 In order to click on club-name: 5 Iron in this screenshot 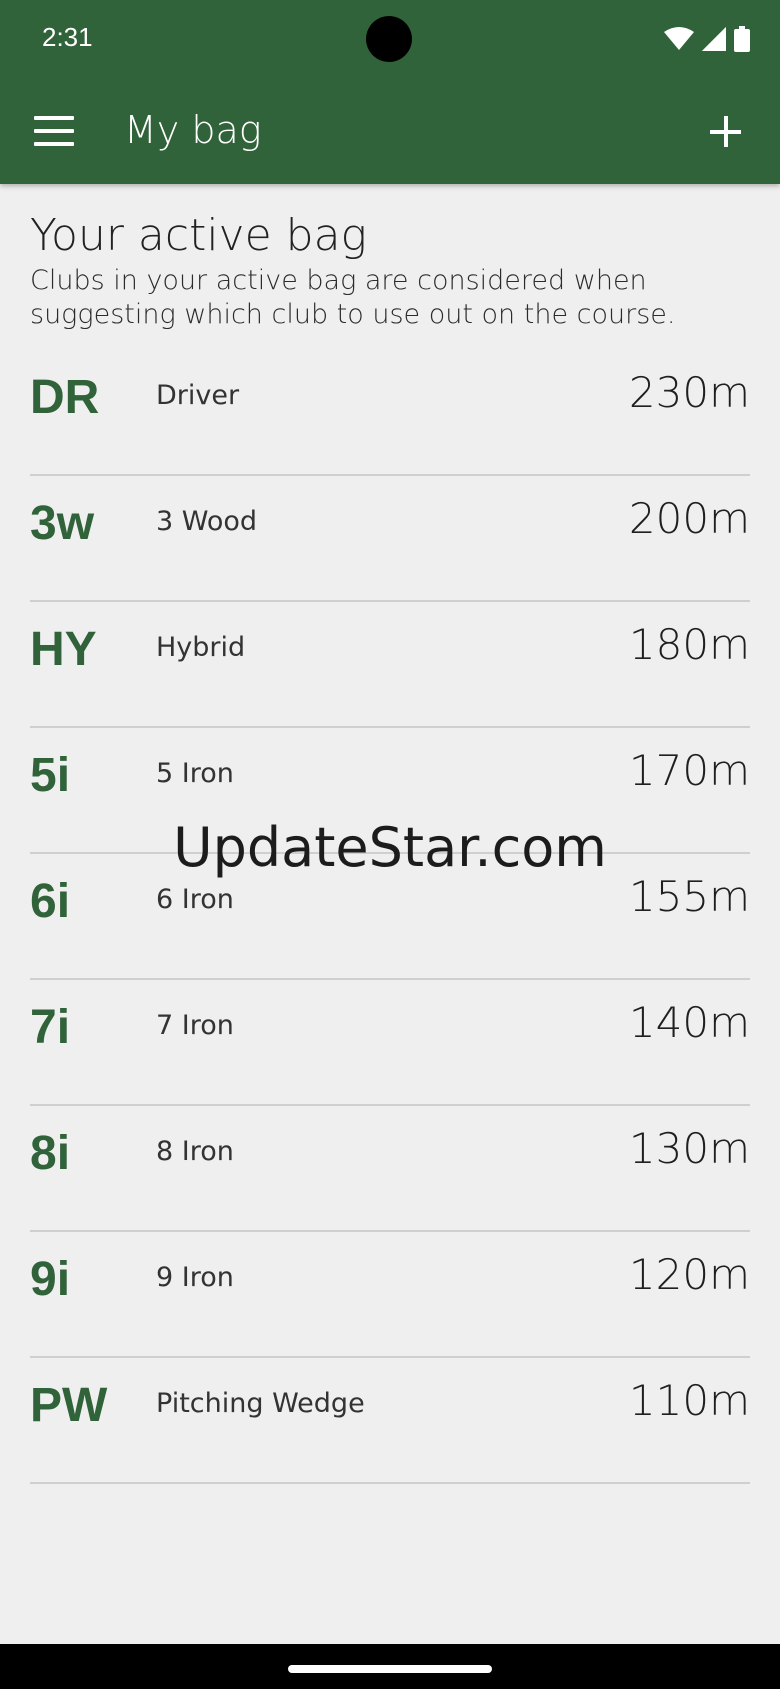, I will do `click(195, 773)`.